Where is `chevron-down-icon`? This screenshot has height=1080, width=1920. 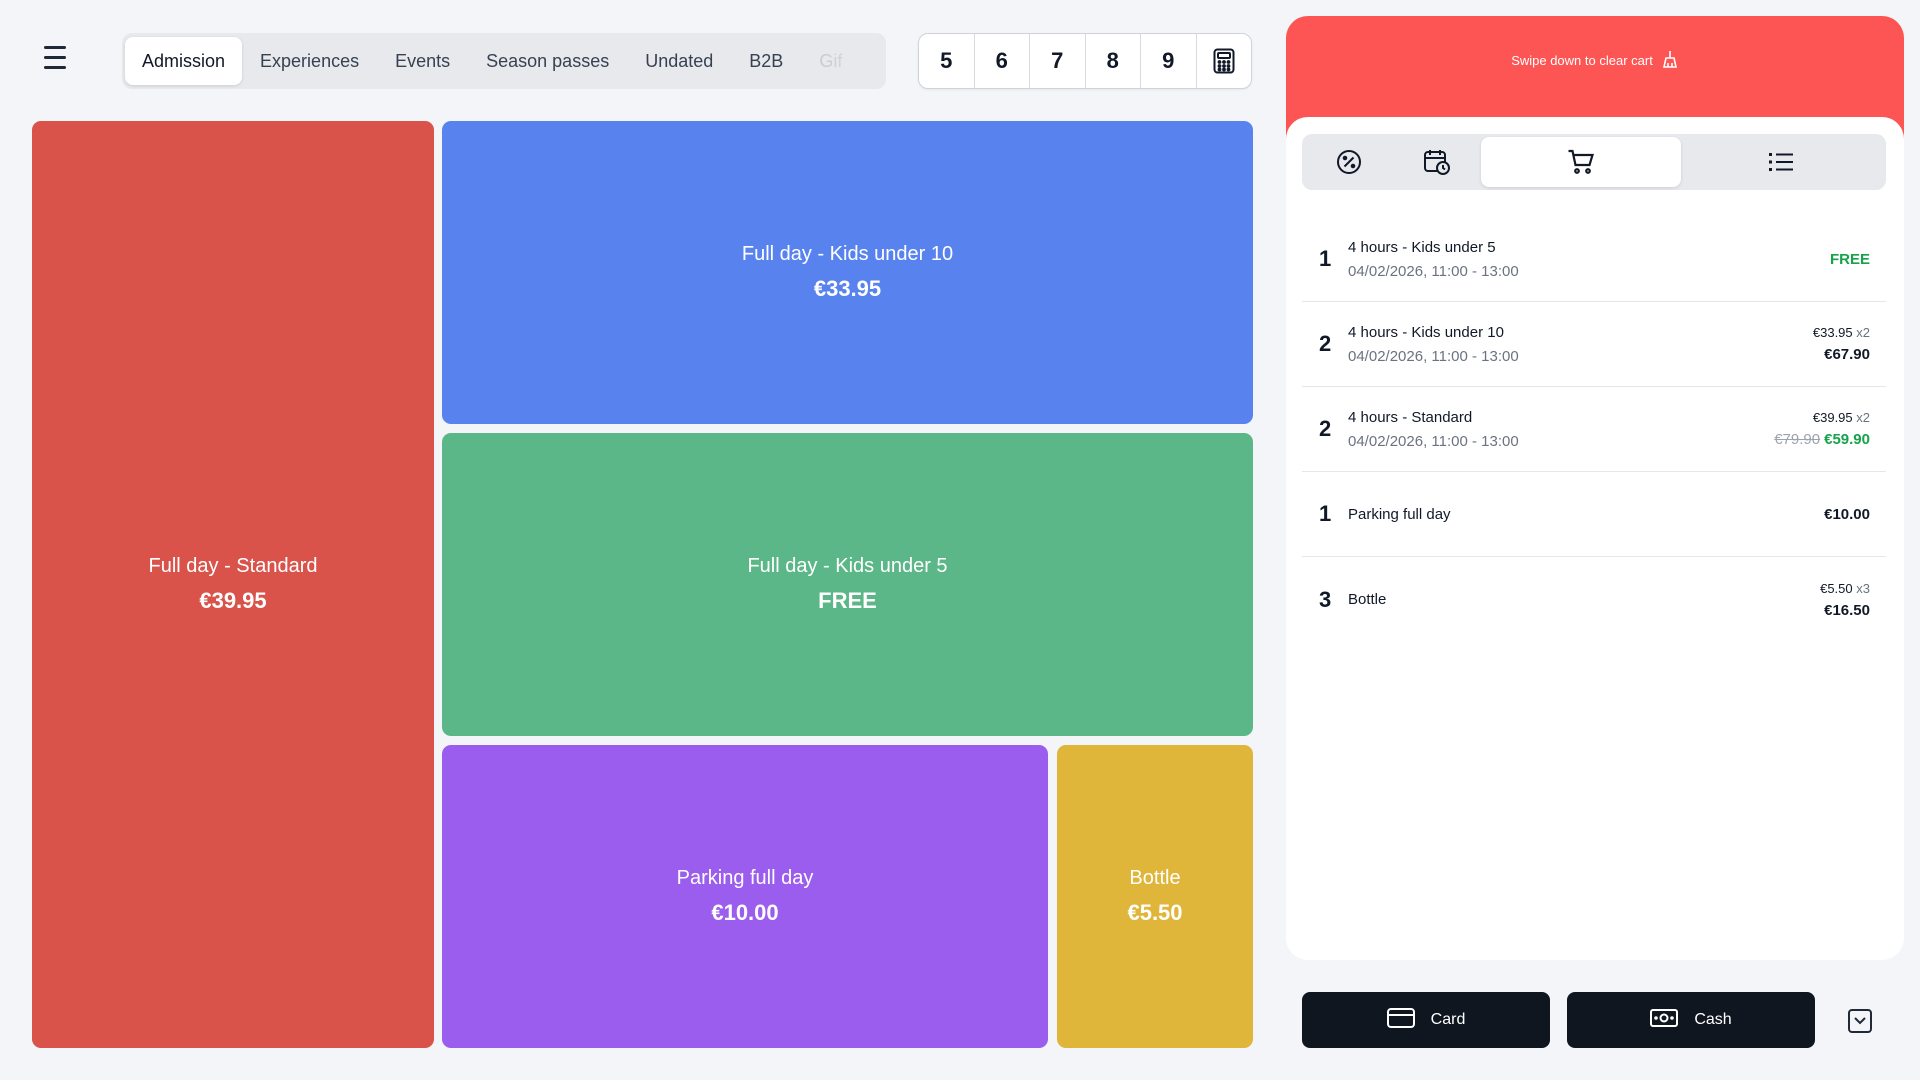 chevron-down-icon is located at coordinates (1860, 1021).